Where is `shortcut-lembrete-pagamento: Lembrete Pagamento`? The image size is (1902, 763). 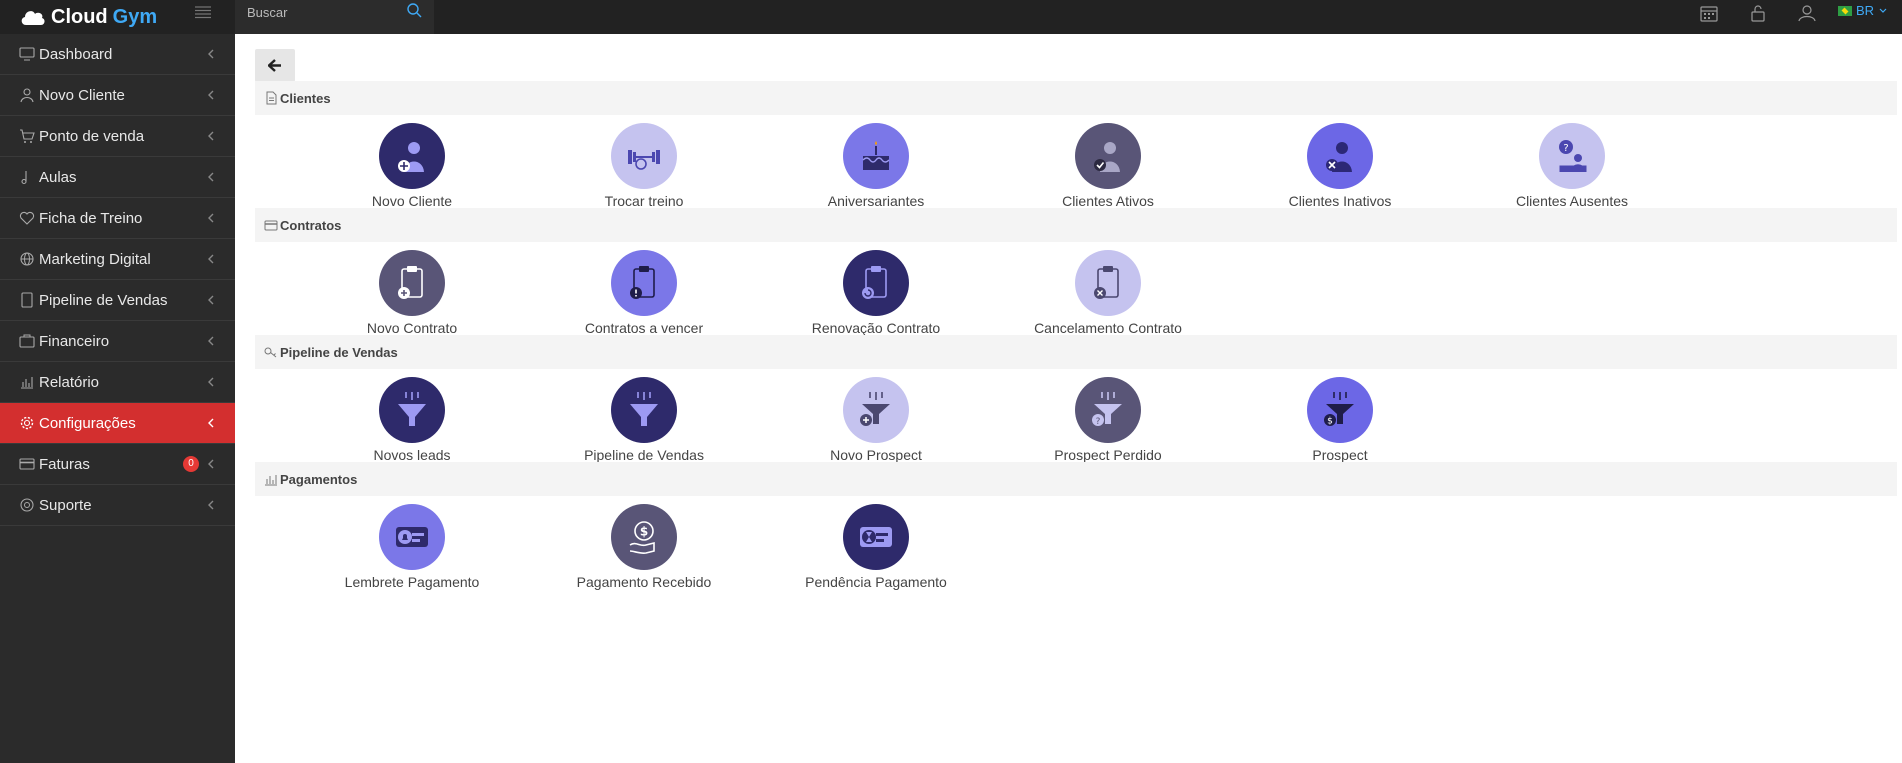
shortcut-lembrete-pagamento: Lembrete Pagamento is located at coordinates (412, 547).